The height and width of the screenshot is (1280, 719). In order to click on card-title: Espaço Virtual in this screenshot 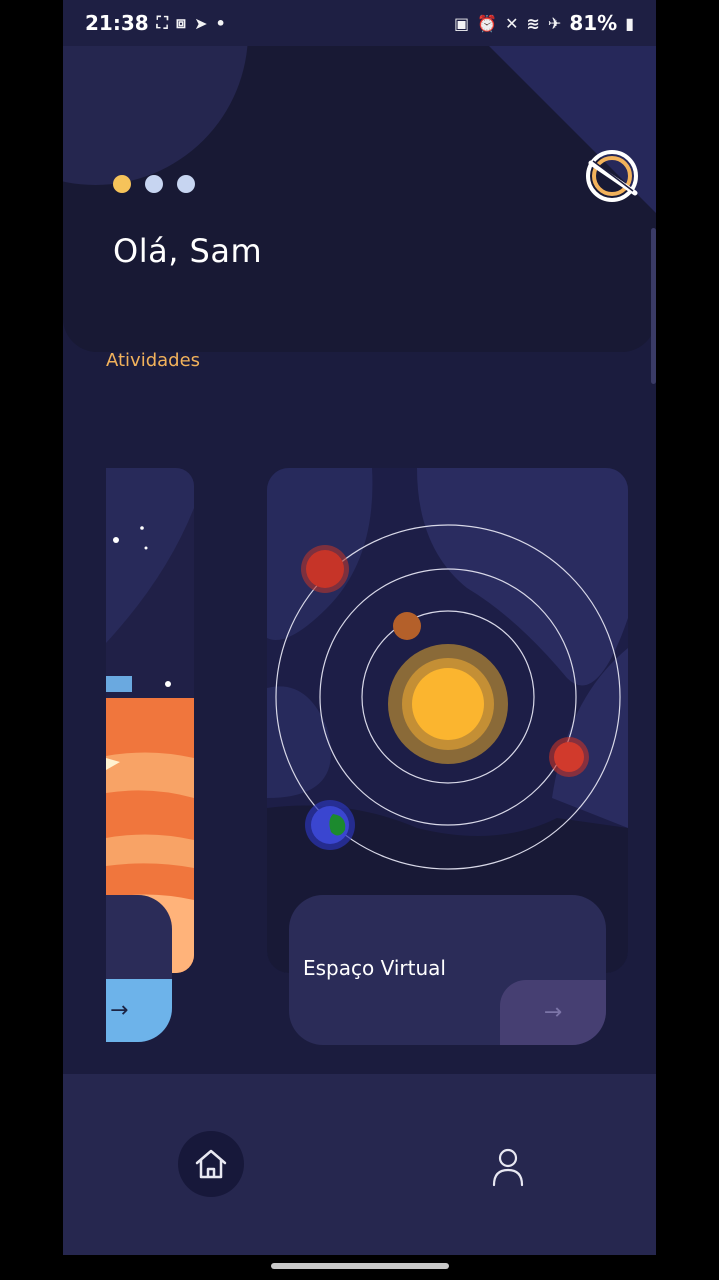, I will do `click(374, 968)`.